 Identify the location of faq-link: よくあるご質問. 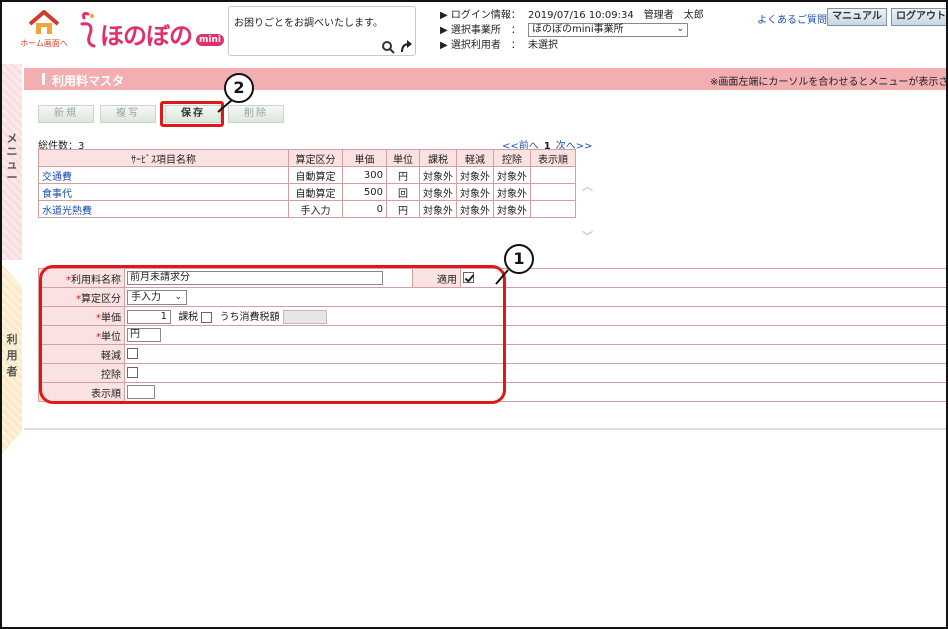
(792, 18).